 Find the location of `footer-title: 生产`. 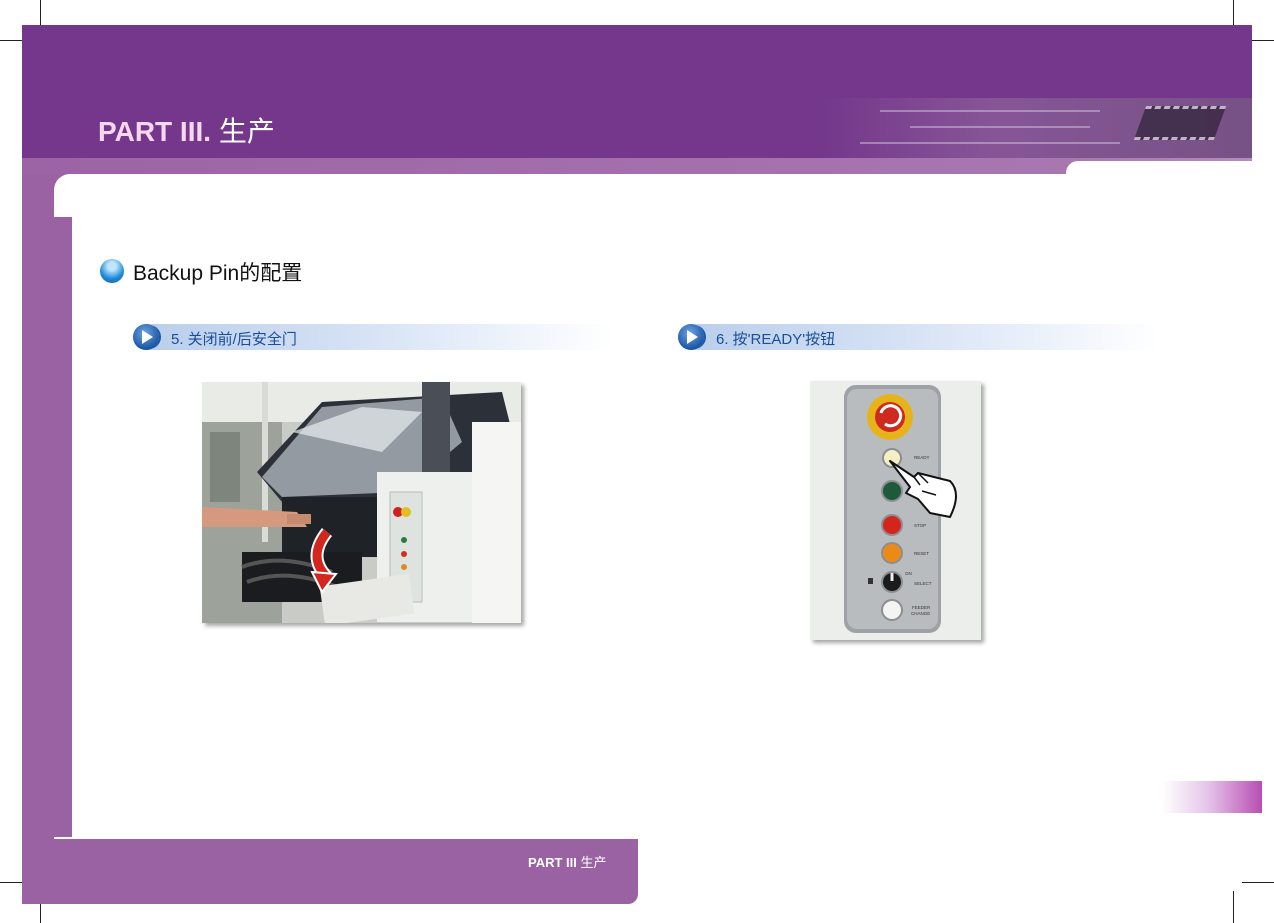

footer-title: 生产 is located at coordinates (593, 862).